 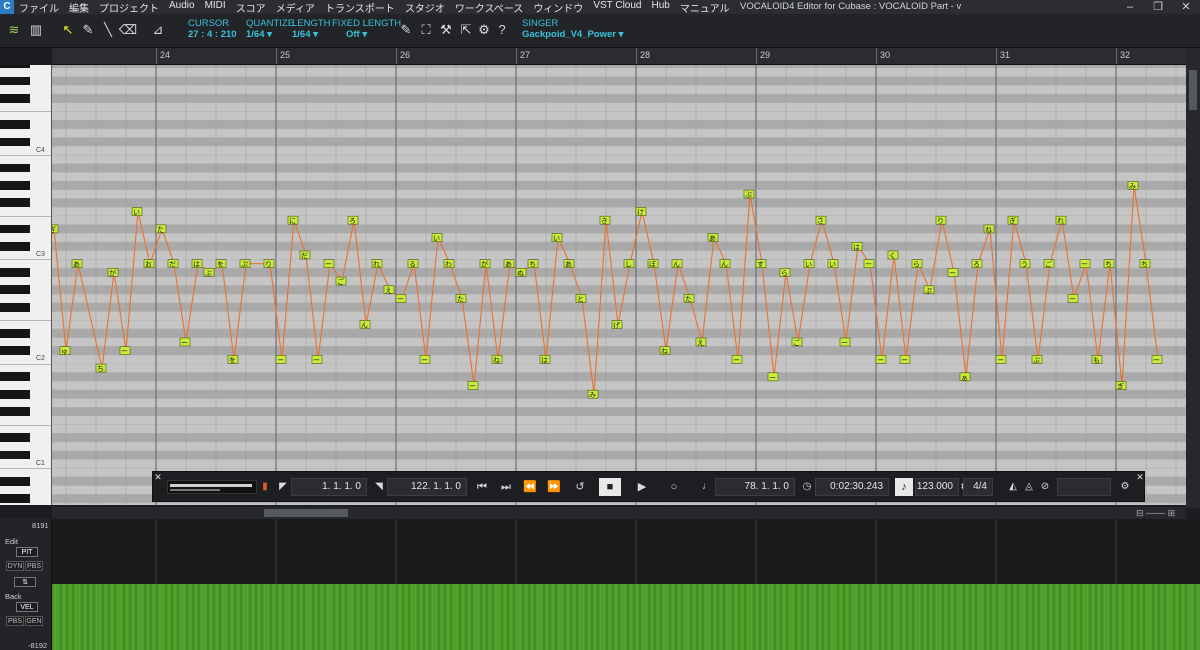 What do you see at coordinates (161, 229) in the screenshot?
I see `note: た` at bounding box center [161, 229].